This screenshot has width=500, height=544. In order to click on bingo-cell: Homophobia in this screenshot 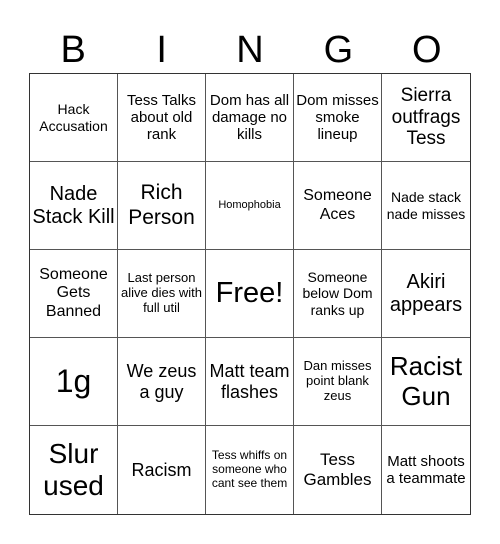, I will do `click(250, 206)`.